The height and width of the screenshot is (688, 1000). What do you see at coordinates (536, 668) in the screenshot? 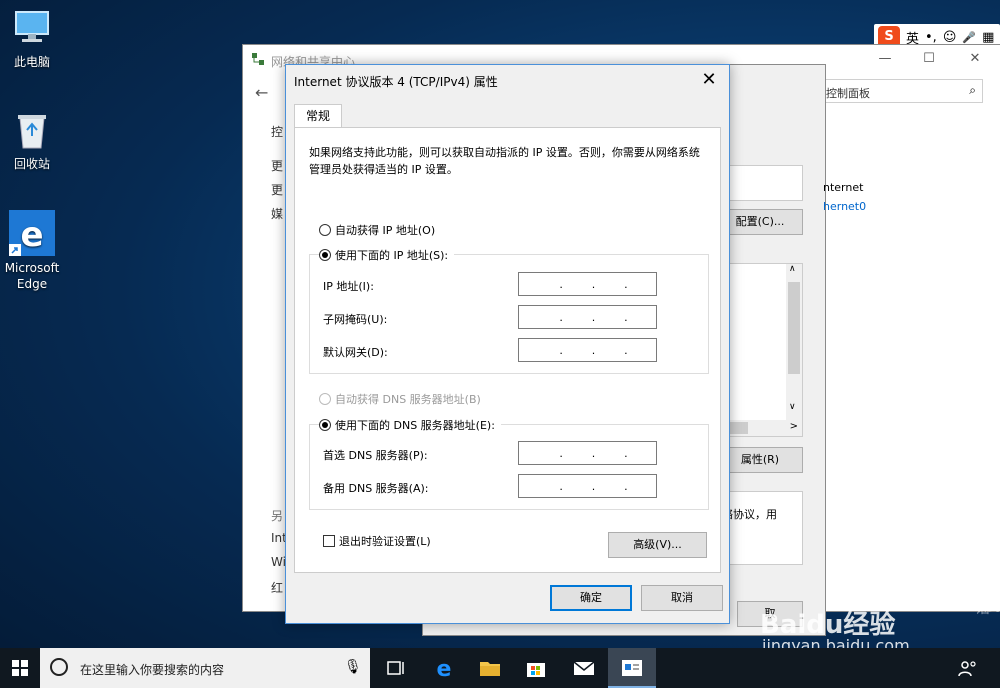
I see `store-icon` at bounding box center [536, 668].